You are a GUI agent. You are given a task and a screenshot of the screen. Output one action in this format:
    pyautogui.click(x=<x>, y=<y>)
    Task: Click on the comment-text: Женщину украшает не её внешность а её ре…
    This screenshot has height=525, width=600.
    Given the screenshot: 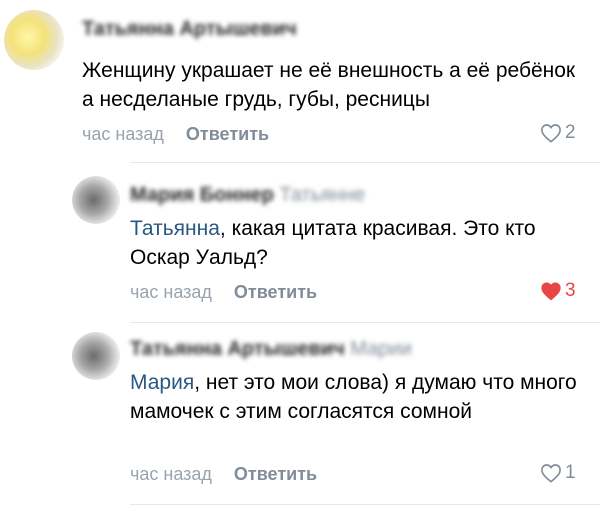 What is the action you would take?
    pyautogui.click(x=329, y=85)
    